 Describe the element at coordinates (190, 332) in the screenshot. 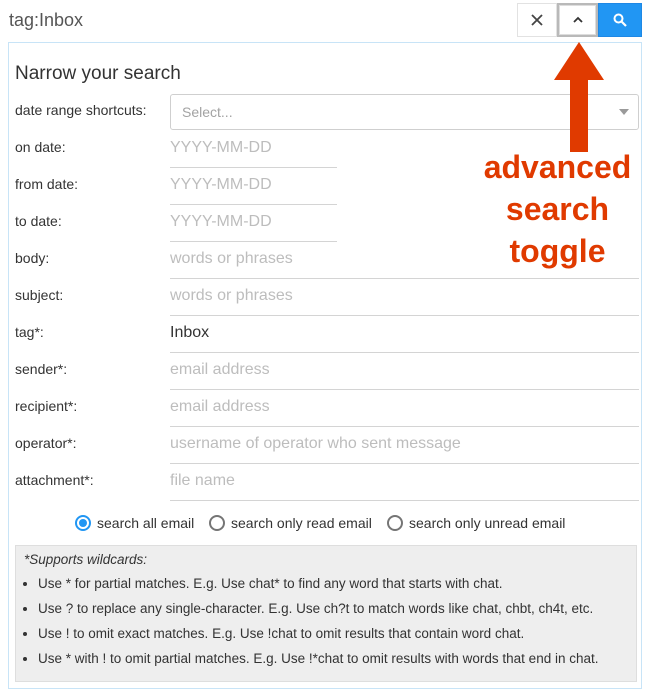

I see `field-value: Inbox` at that location.